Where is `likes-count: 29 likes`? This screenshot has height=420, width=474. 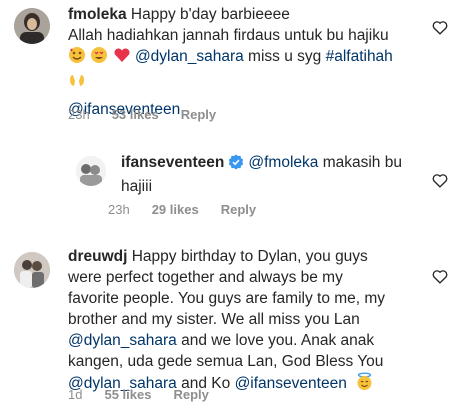
likes-count: 29 likes is located at coordinates (175, 210).